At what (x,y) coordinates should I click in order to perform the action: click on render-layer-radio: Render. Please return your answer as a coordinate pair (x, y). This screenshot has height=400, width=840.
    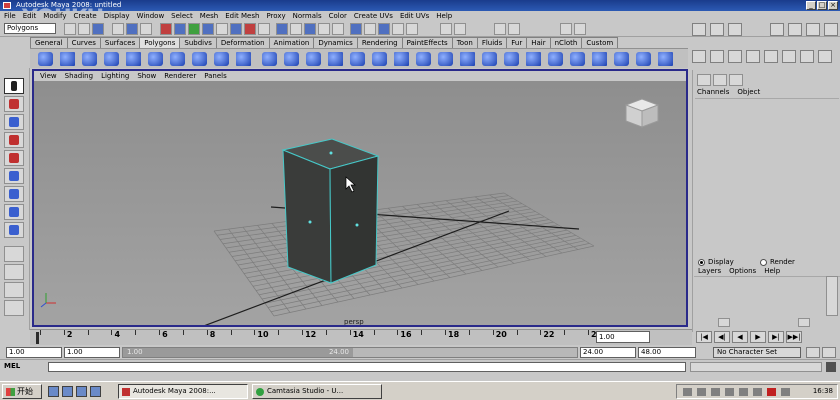
    Looking at the image, I should click on (777, 262).